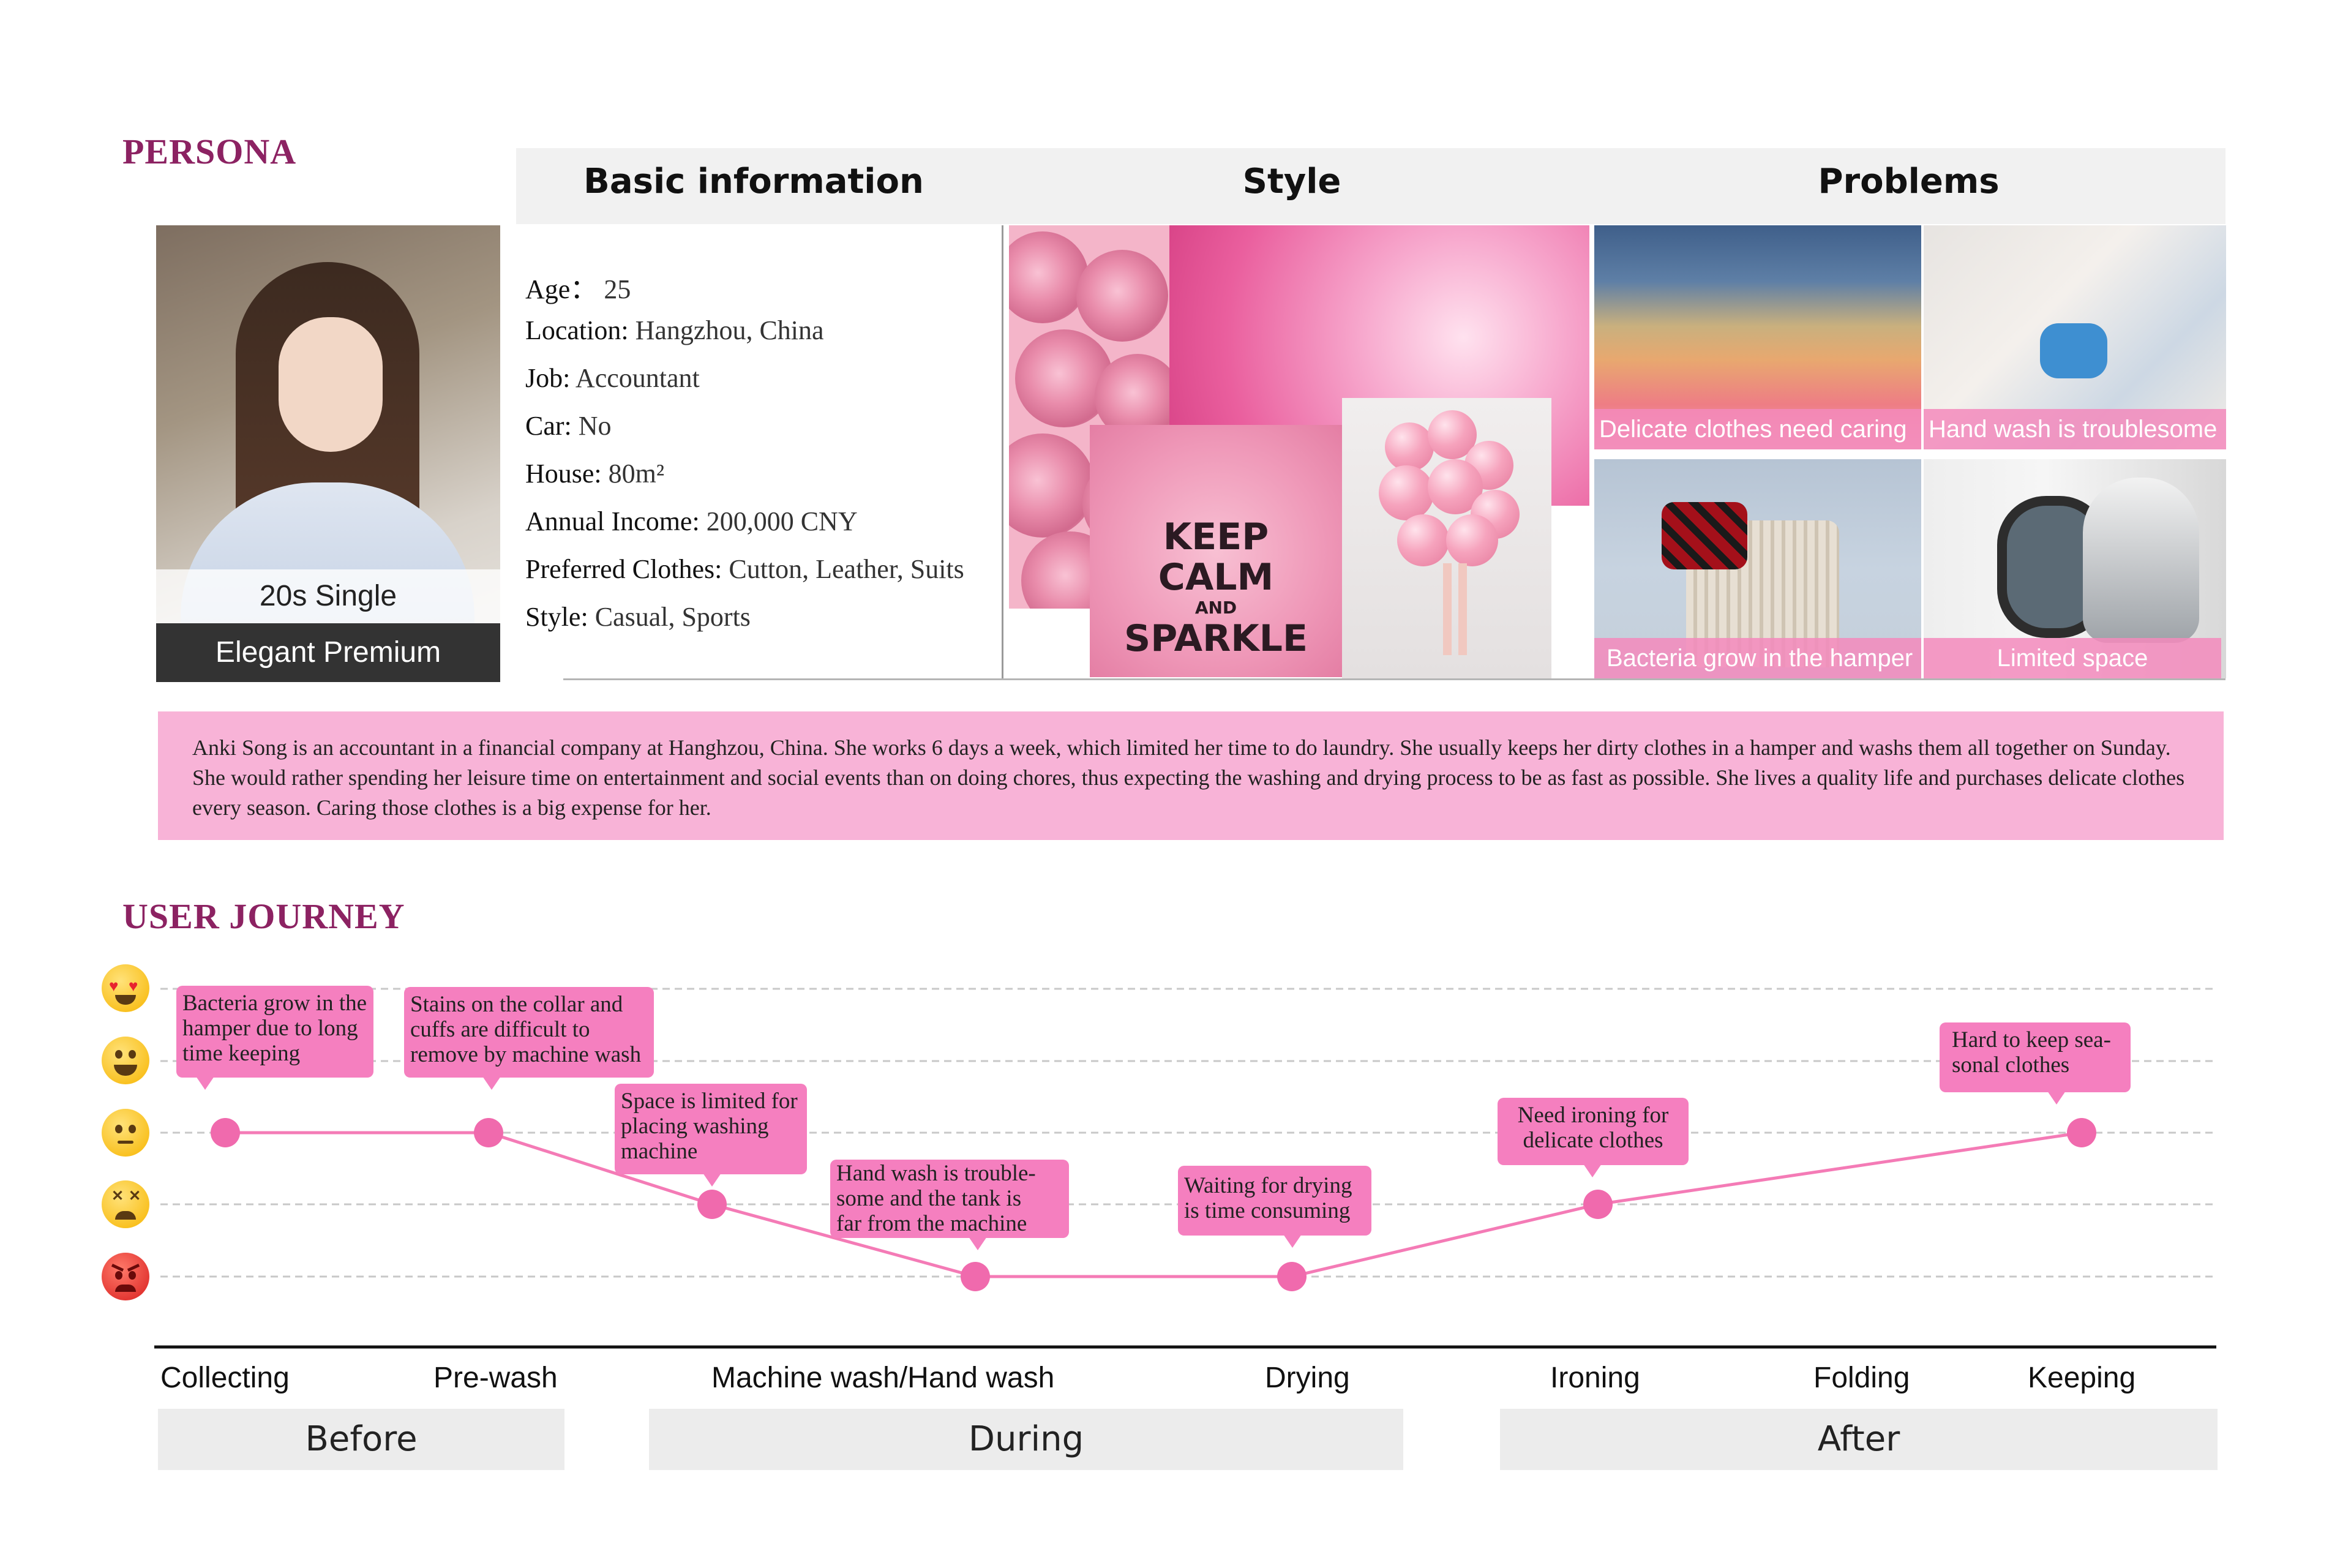 The width and height of the screenshot is (2351, 1568). What do you see at coordinates (1026, 1439) in the screenshot?
I see `phase-during: During` at bounding box center [1026, 1439].